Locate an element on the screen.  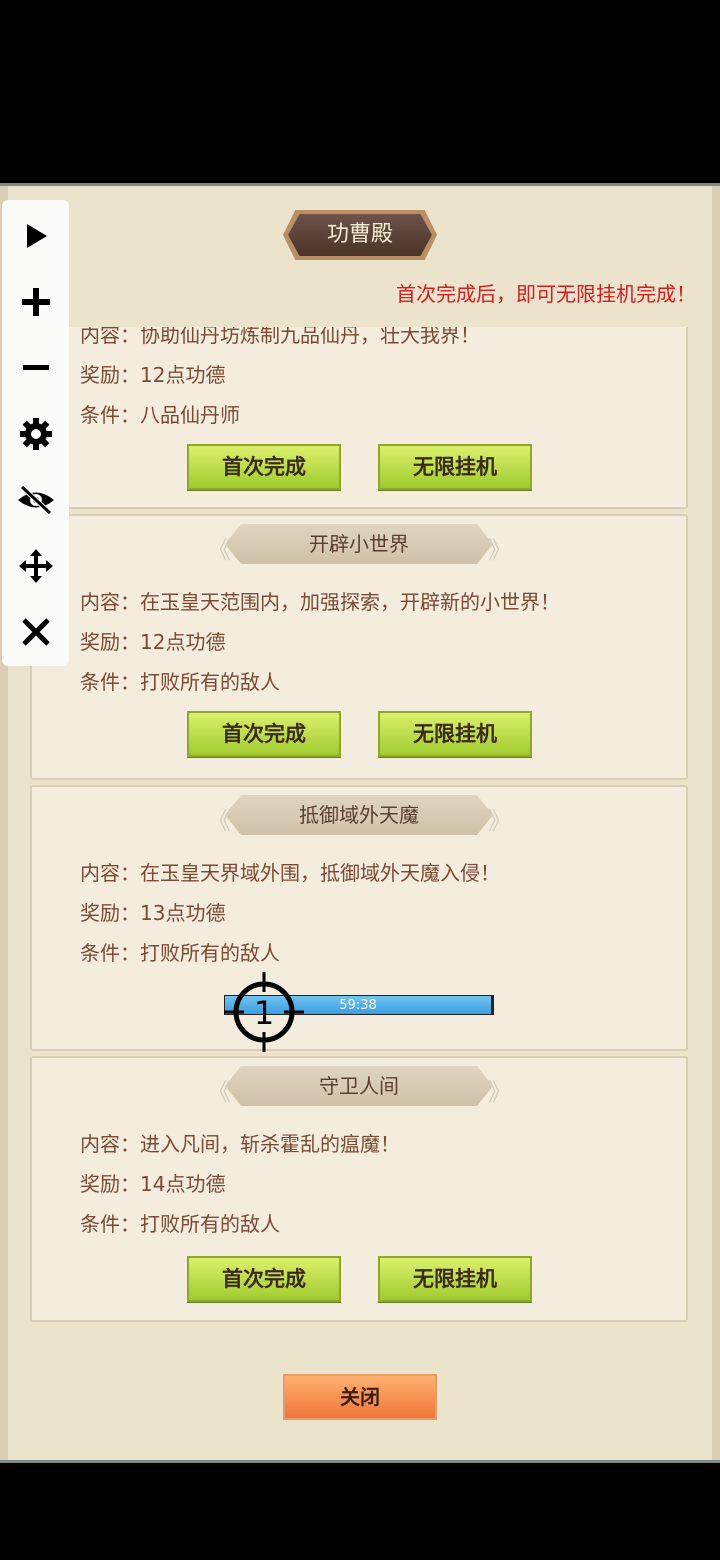
minus-icon is located at coordinates (35, 368).